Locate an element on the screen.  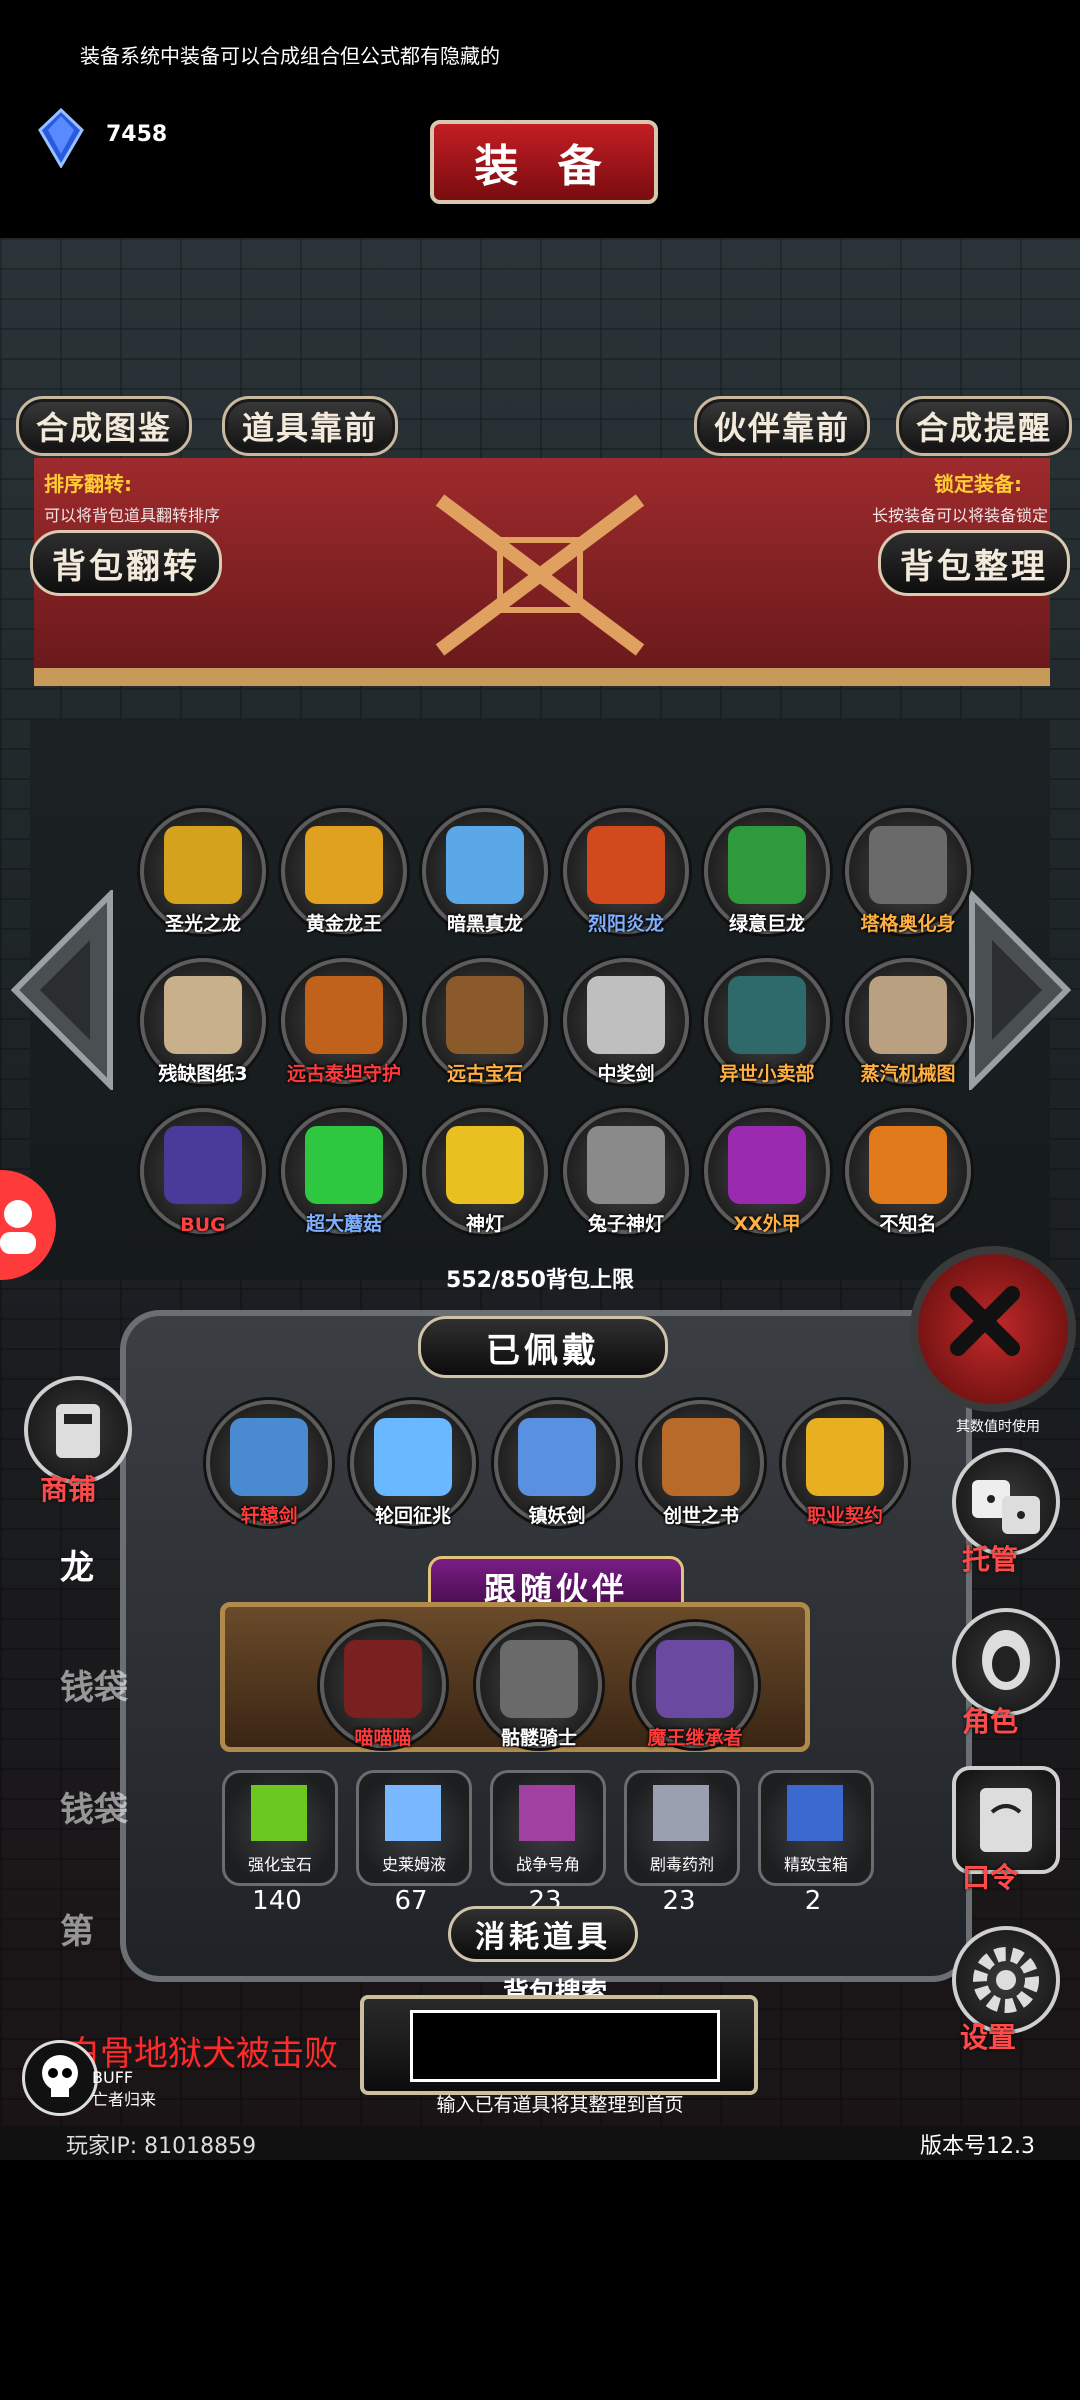
bg-text-wallet-2: 钱袋 is located at coordinates (94, 1810).